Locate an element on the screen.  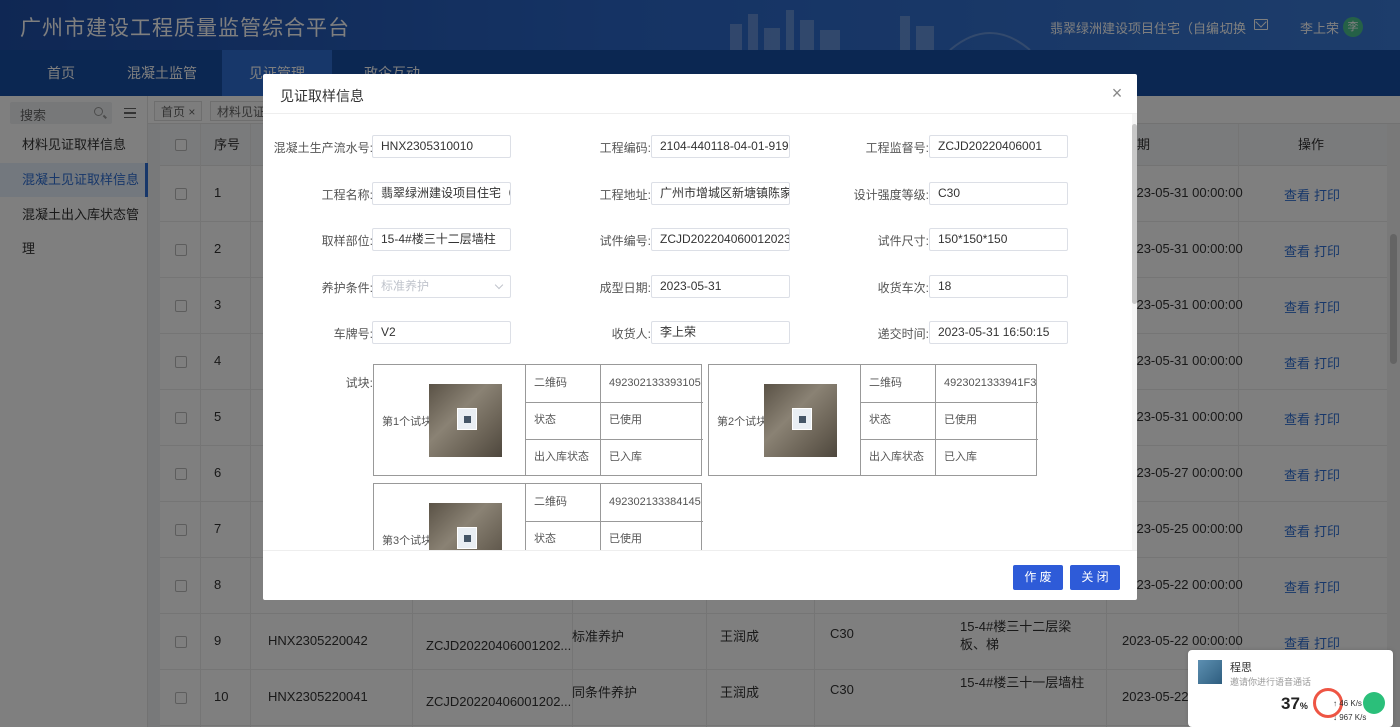
field-value: ZCJD20220406001202305 is located at coordinates (725, 239).